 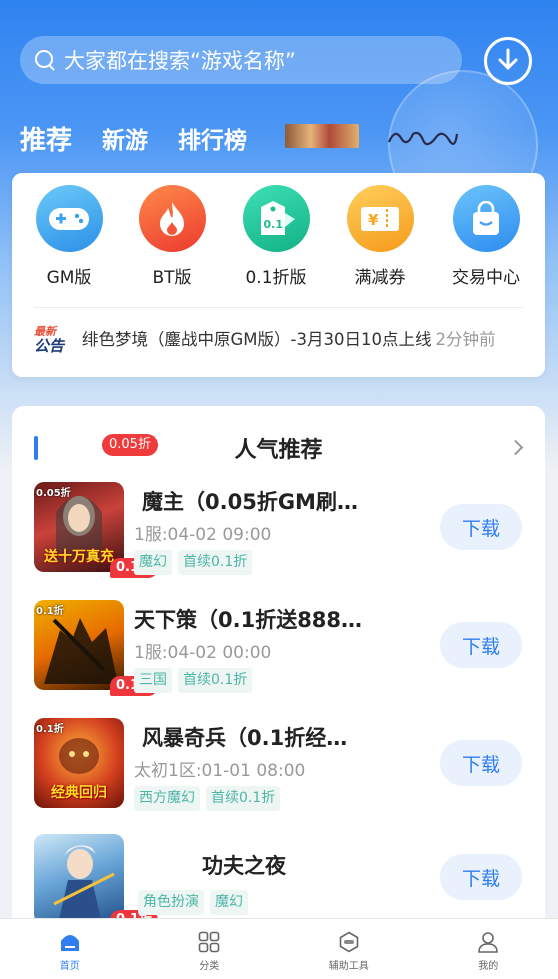 I want to click on category-label: 交易中心, so click(x=486, y=278).